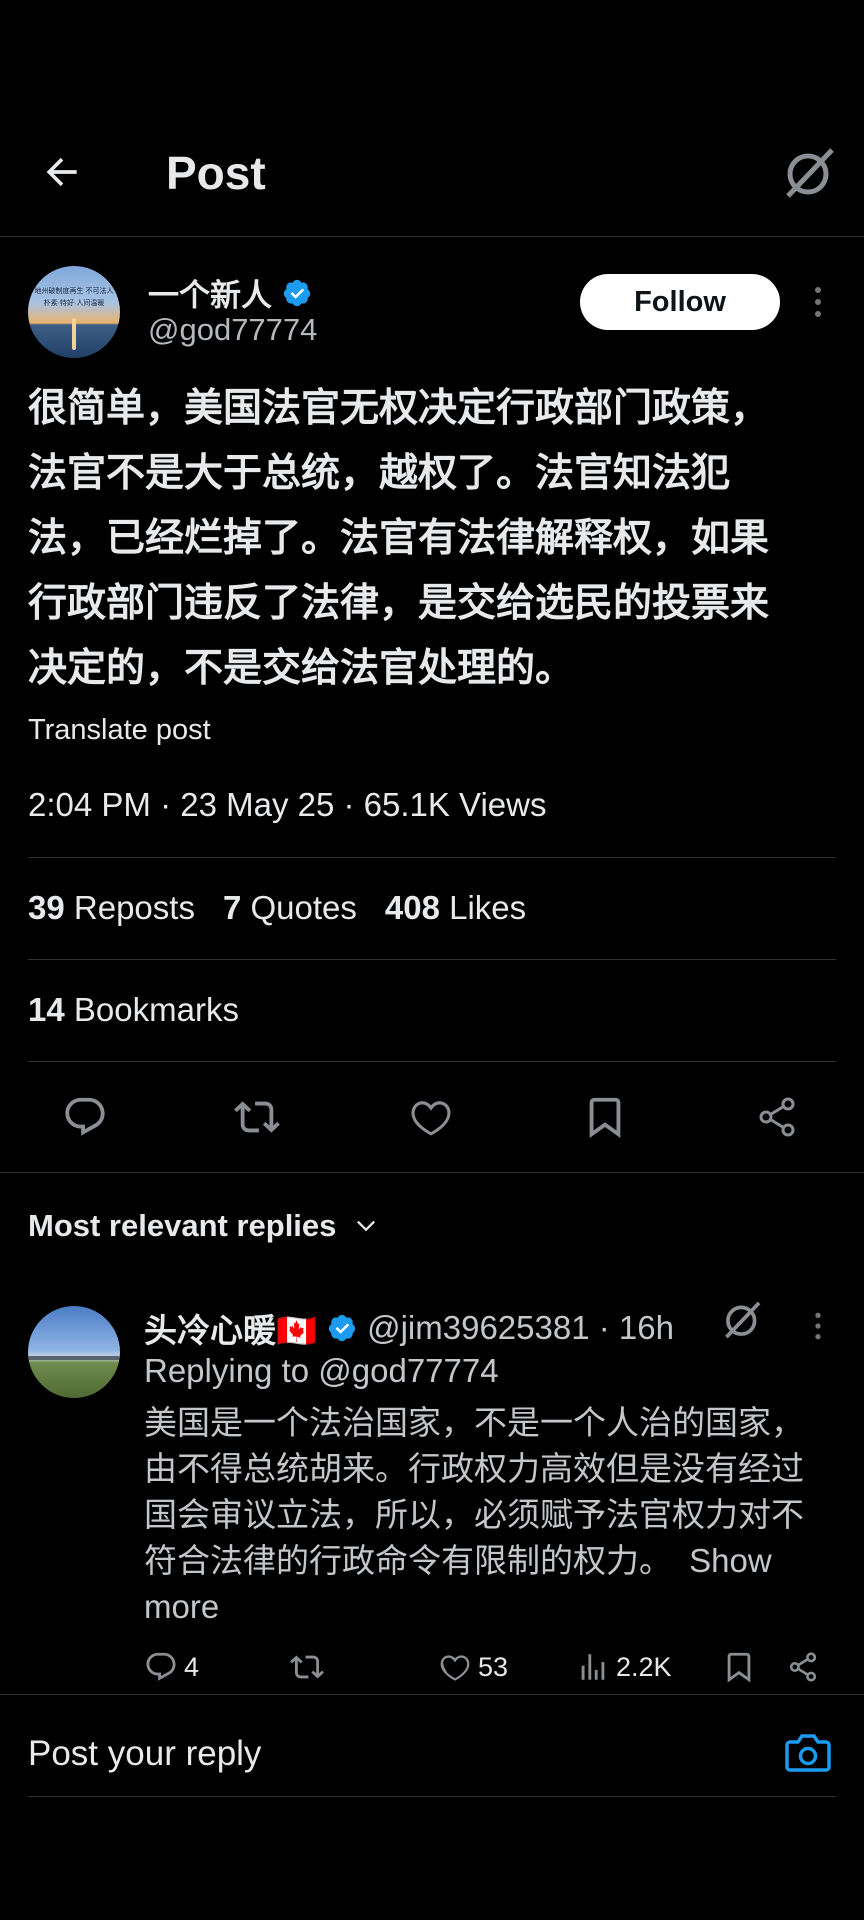 The height and width of the screenshot is (1920, 864). I want to click on bookmarks-label: Bookmarks, so click(156, 1009).